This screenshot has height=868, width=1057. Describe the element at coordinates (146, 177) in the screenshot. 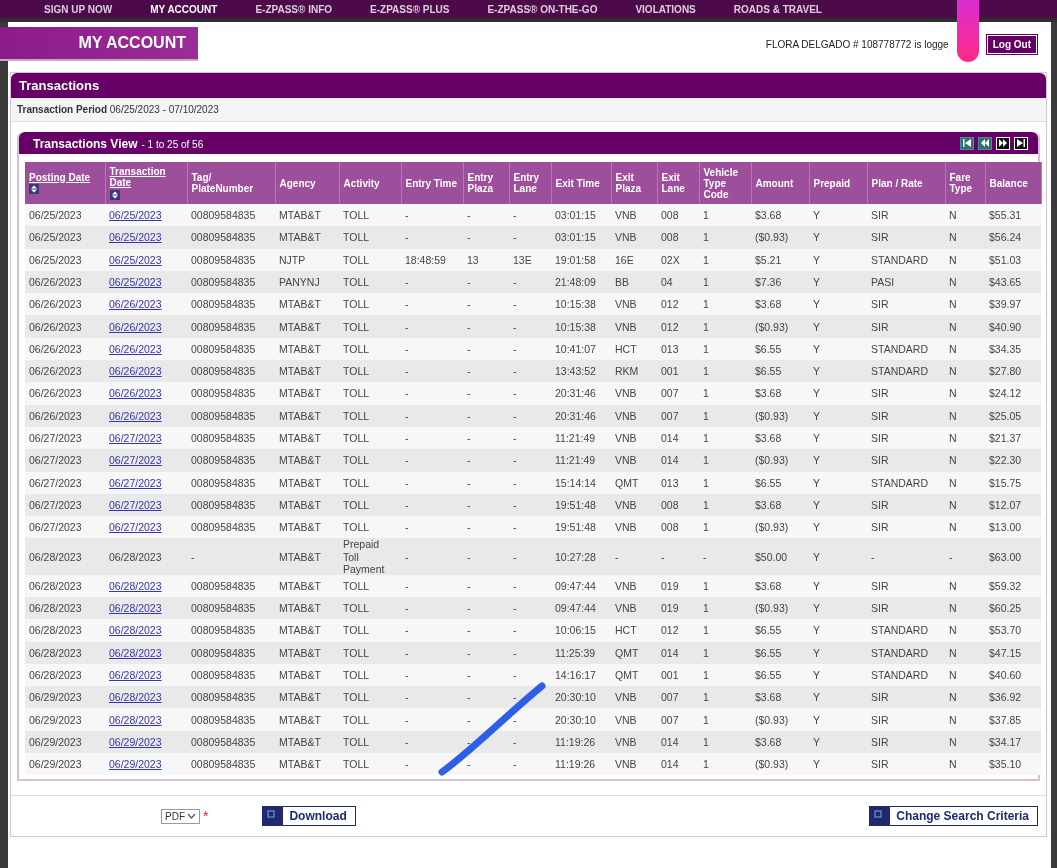

I see `column-header: Transaction Date` at that location.